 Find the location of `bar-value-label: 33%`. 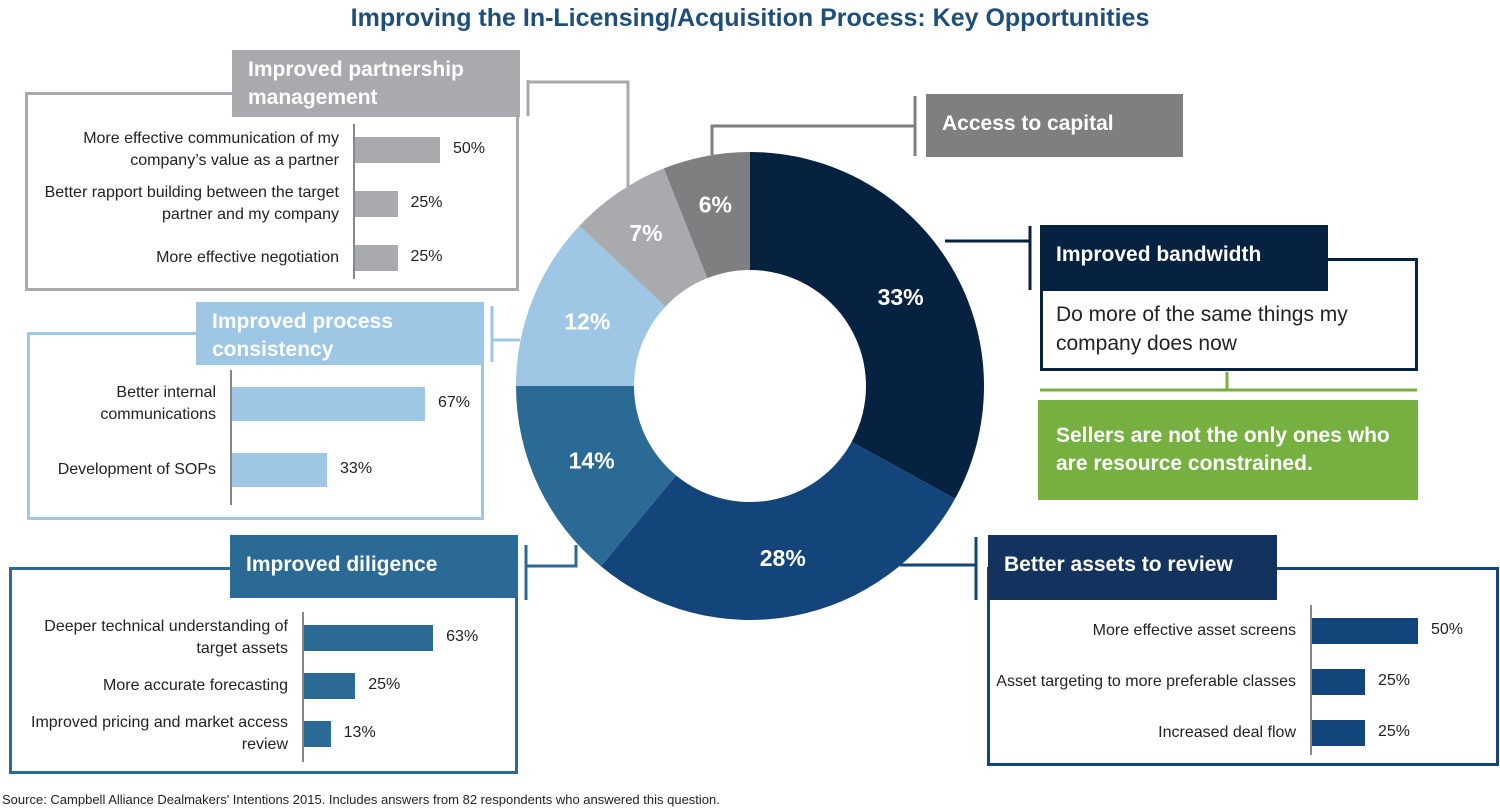

bar-value-label: 33% is located at coordinates (356, 468).